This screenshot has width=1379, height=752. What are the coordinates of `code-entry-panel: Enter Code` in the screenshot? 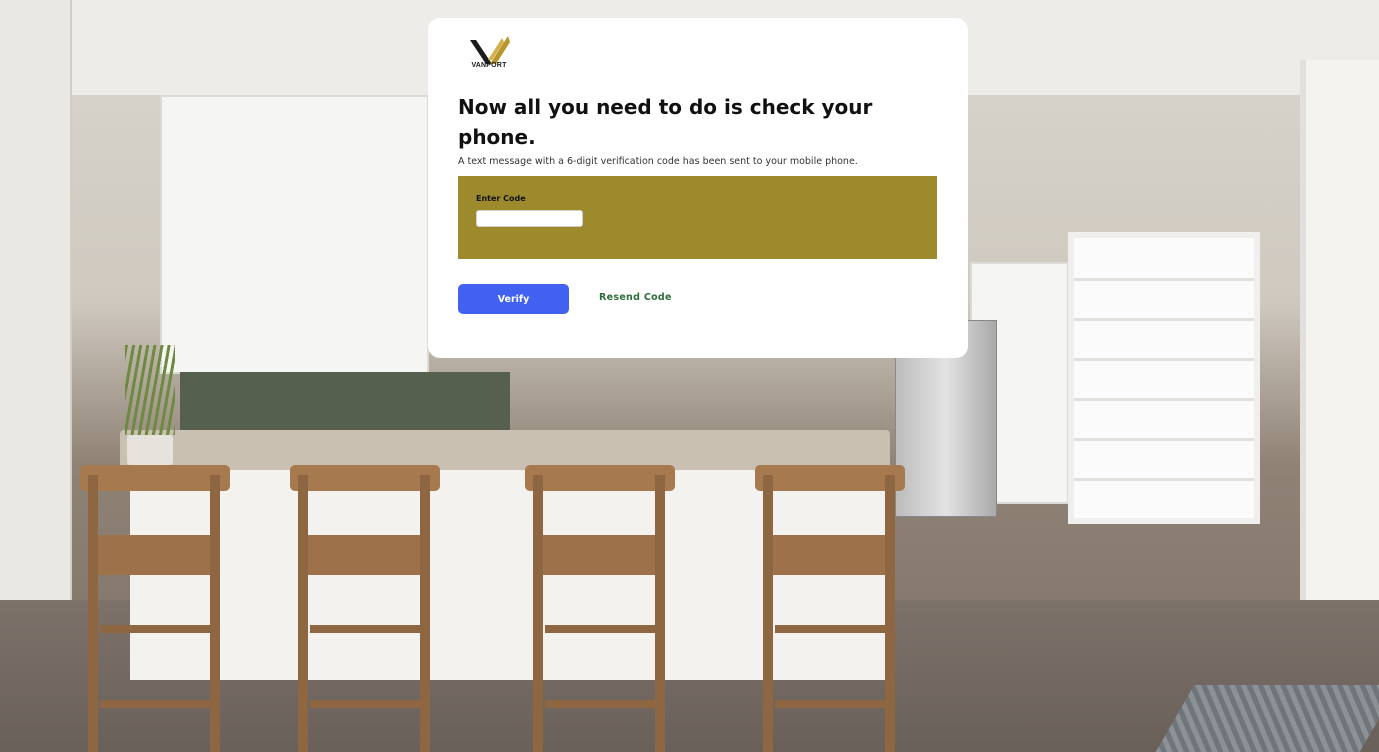 It's located at (697, 217).